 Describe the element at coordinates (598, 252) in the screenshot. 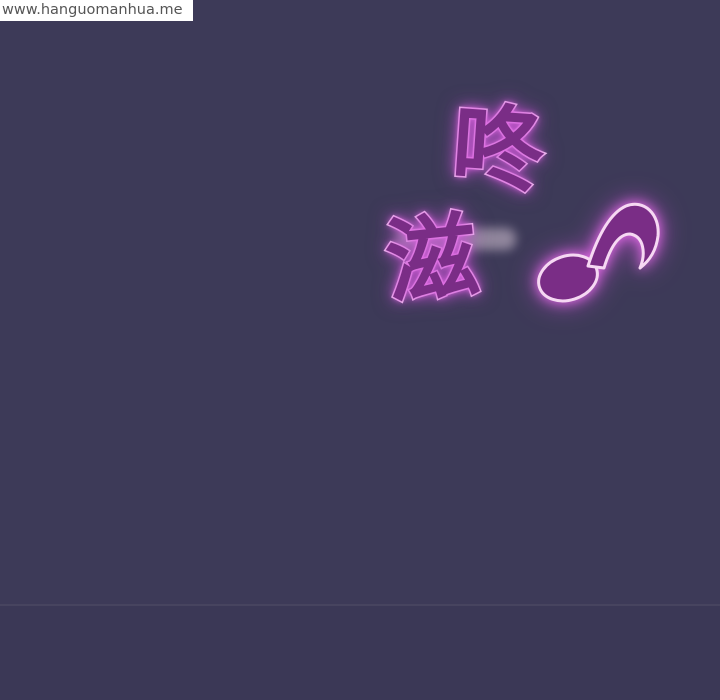

I see `music-note-icon` at that location.